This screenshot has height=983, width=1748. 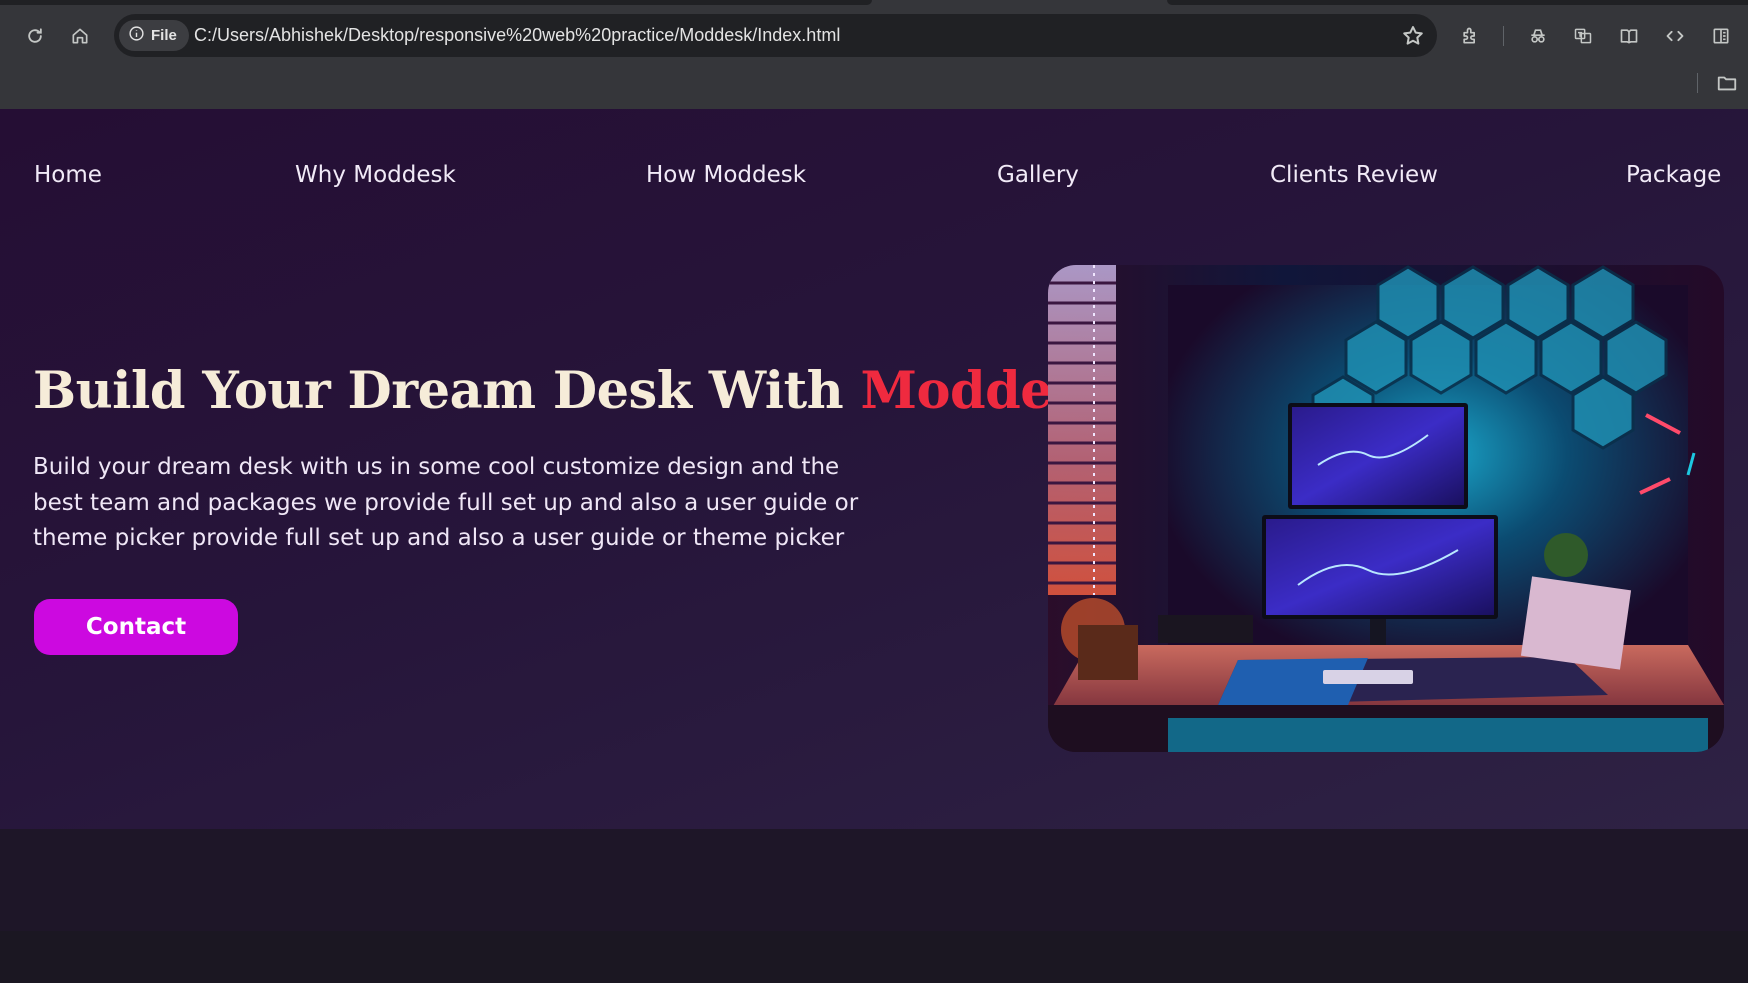 What do you see at coordinates (1457, 2) in the screenshot?
I see `tab-strip-right` at bounding box center [1457, 2].